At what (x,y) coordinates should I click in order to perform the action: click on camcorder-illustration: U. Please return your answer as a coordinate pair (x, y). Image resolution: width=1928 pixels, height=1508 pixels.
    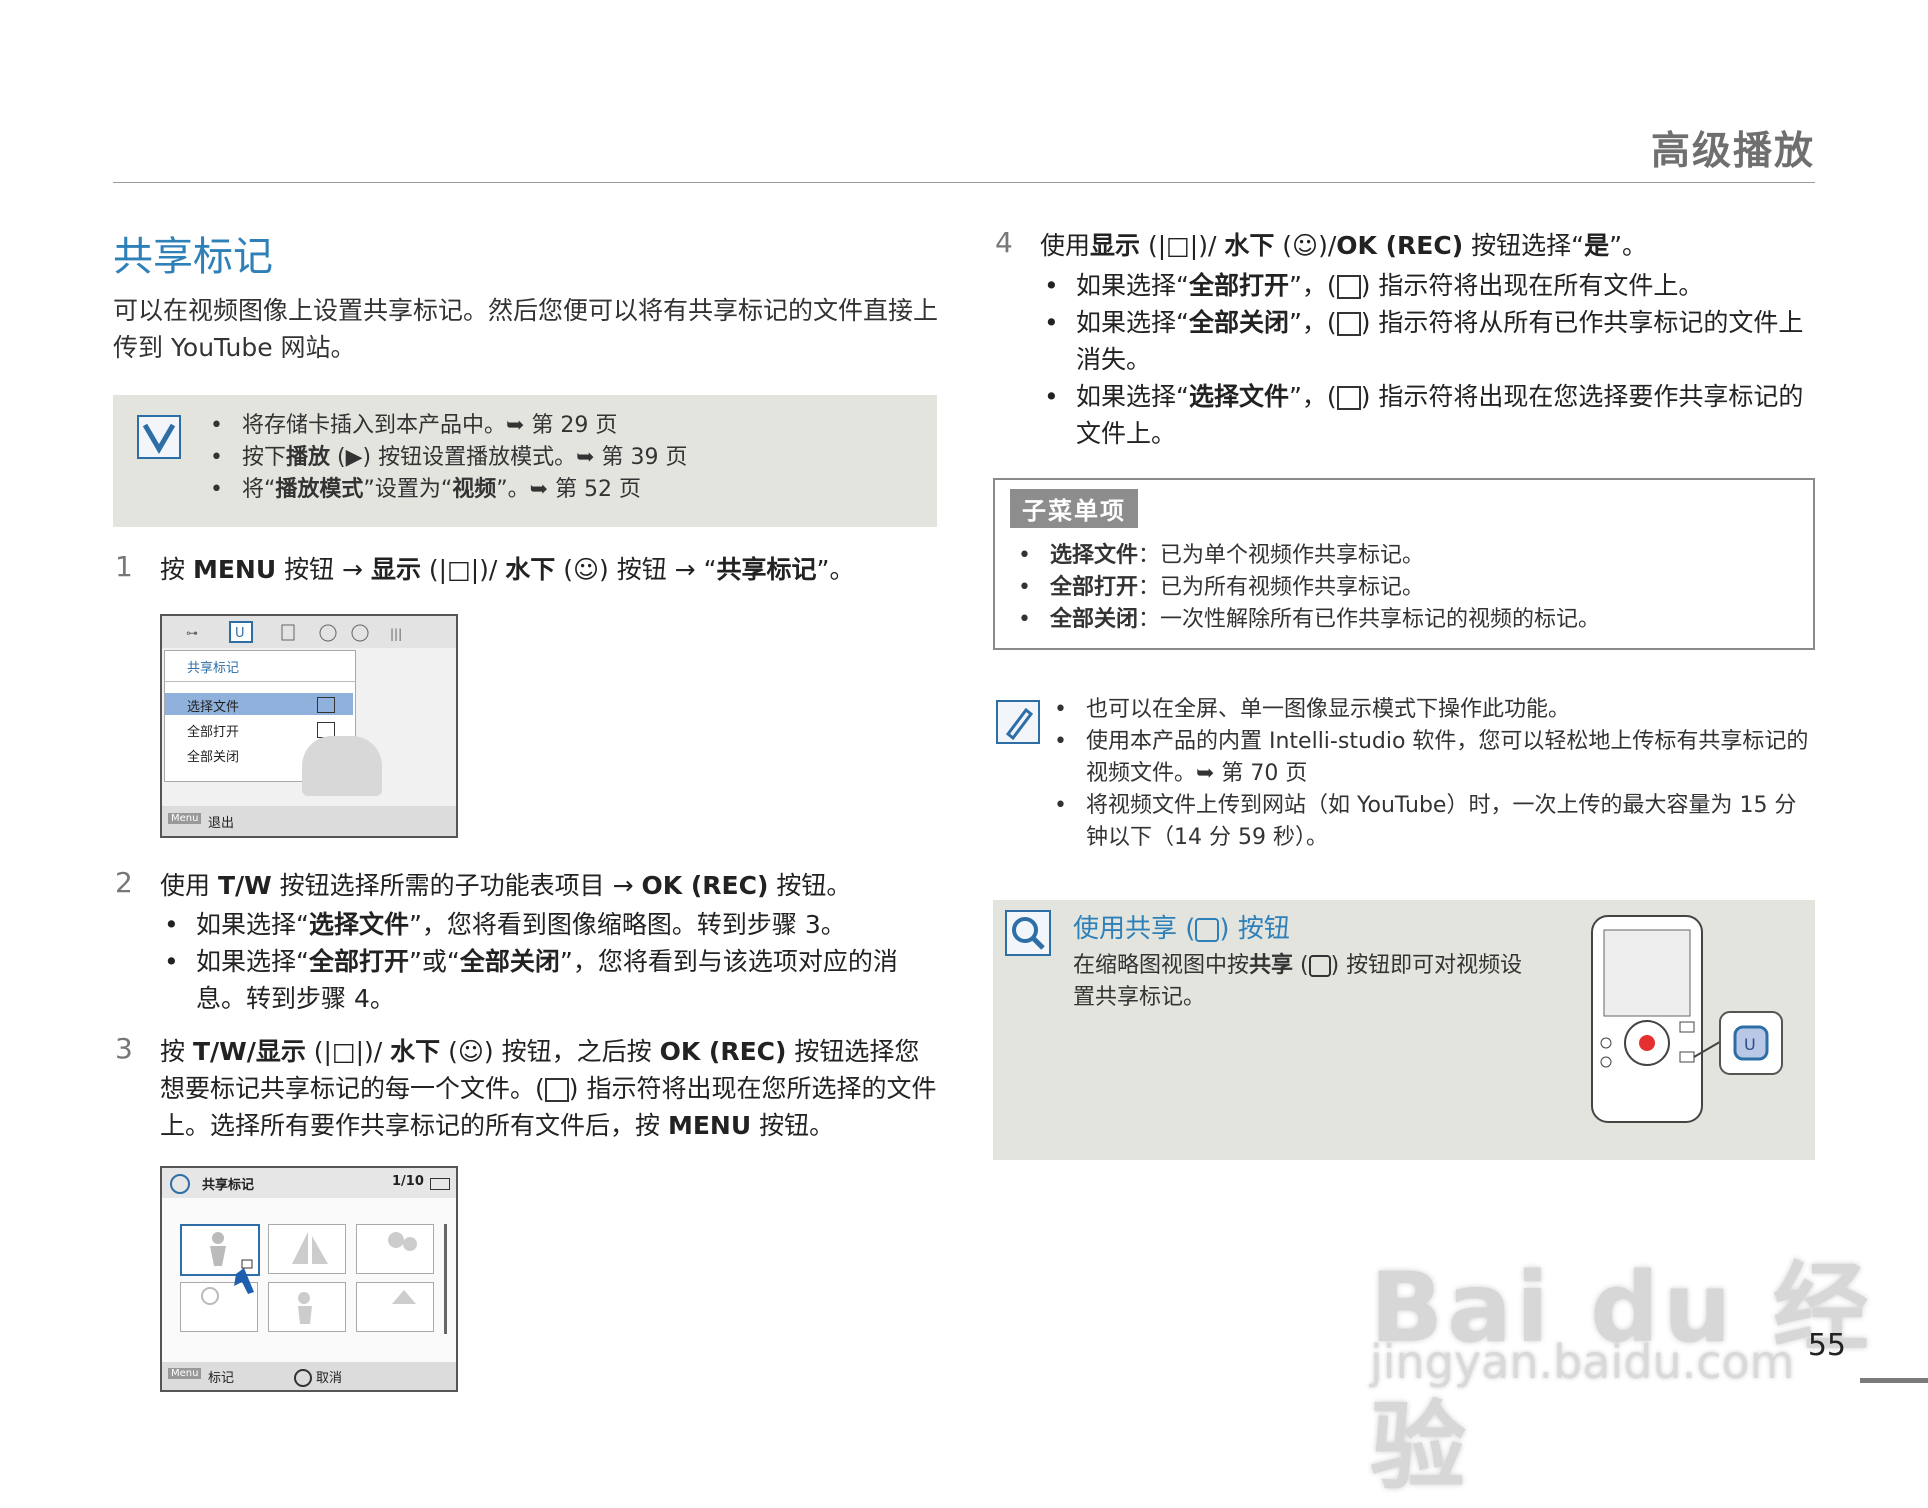
    Looking at the image, I should click on (1687, 1019).